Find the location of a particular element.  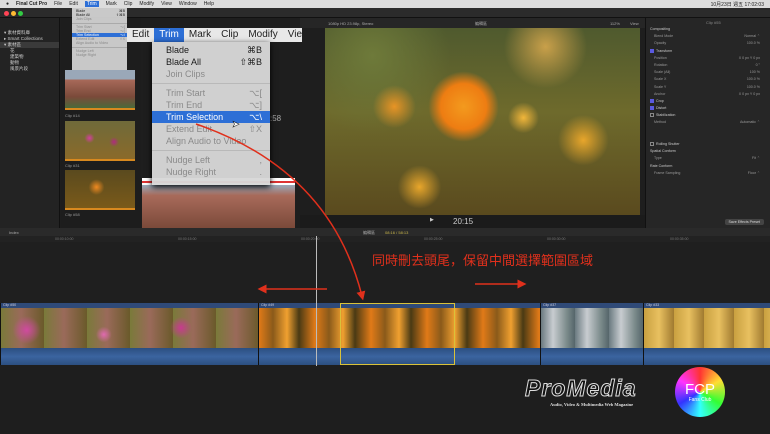

promedia-tagline: Audio, Video & Multimedia Web Magazine is located at coordinates (592, 404).